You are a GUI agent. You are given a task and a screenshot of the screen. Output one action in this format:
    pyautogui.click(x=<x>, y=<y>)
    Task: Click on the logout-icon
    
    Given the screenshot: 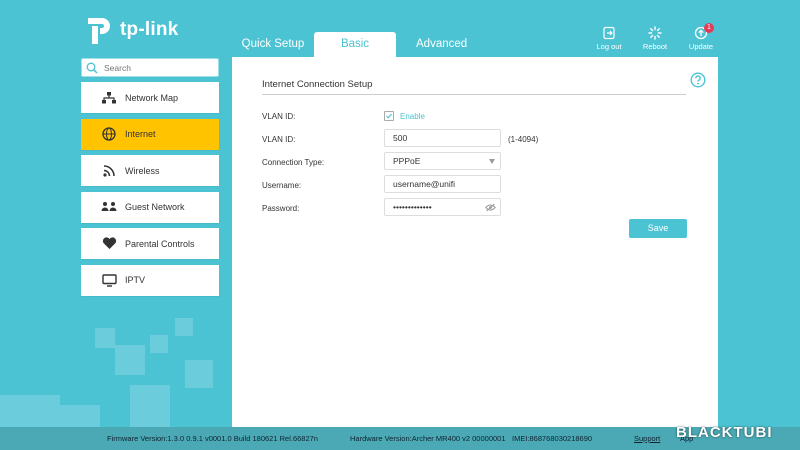 What is the action you would take?
    pyautogui.click(x=609, y=33)
    